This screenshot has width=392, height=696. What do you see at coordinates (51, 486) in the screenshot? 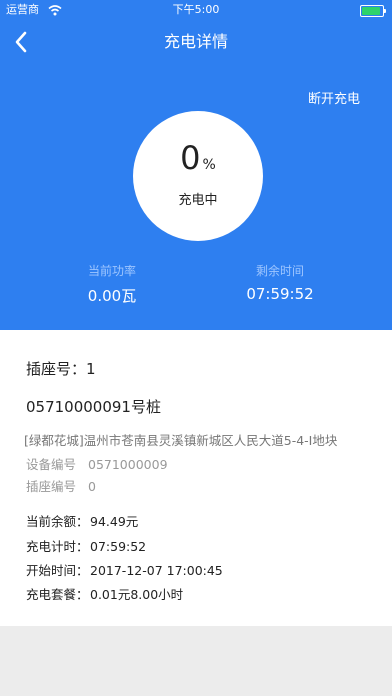
I see `socket-code-label: 插座编号` at bounding box center [51, 486].